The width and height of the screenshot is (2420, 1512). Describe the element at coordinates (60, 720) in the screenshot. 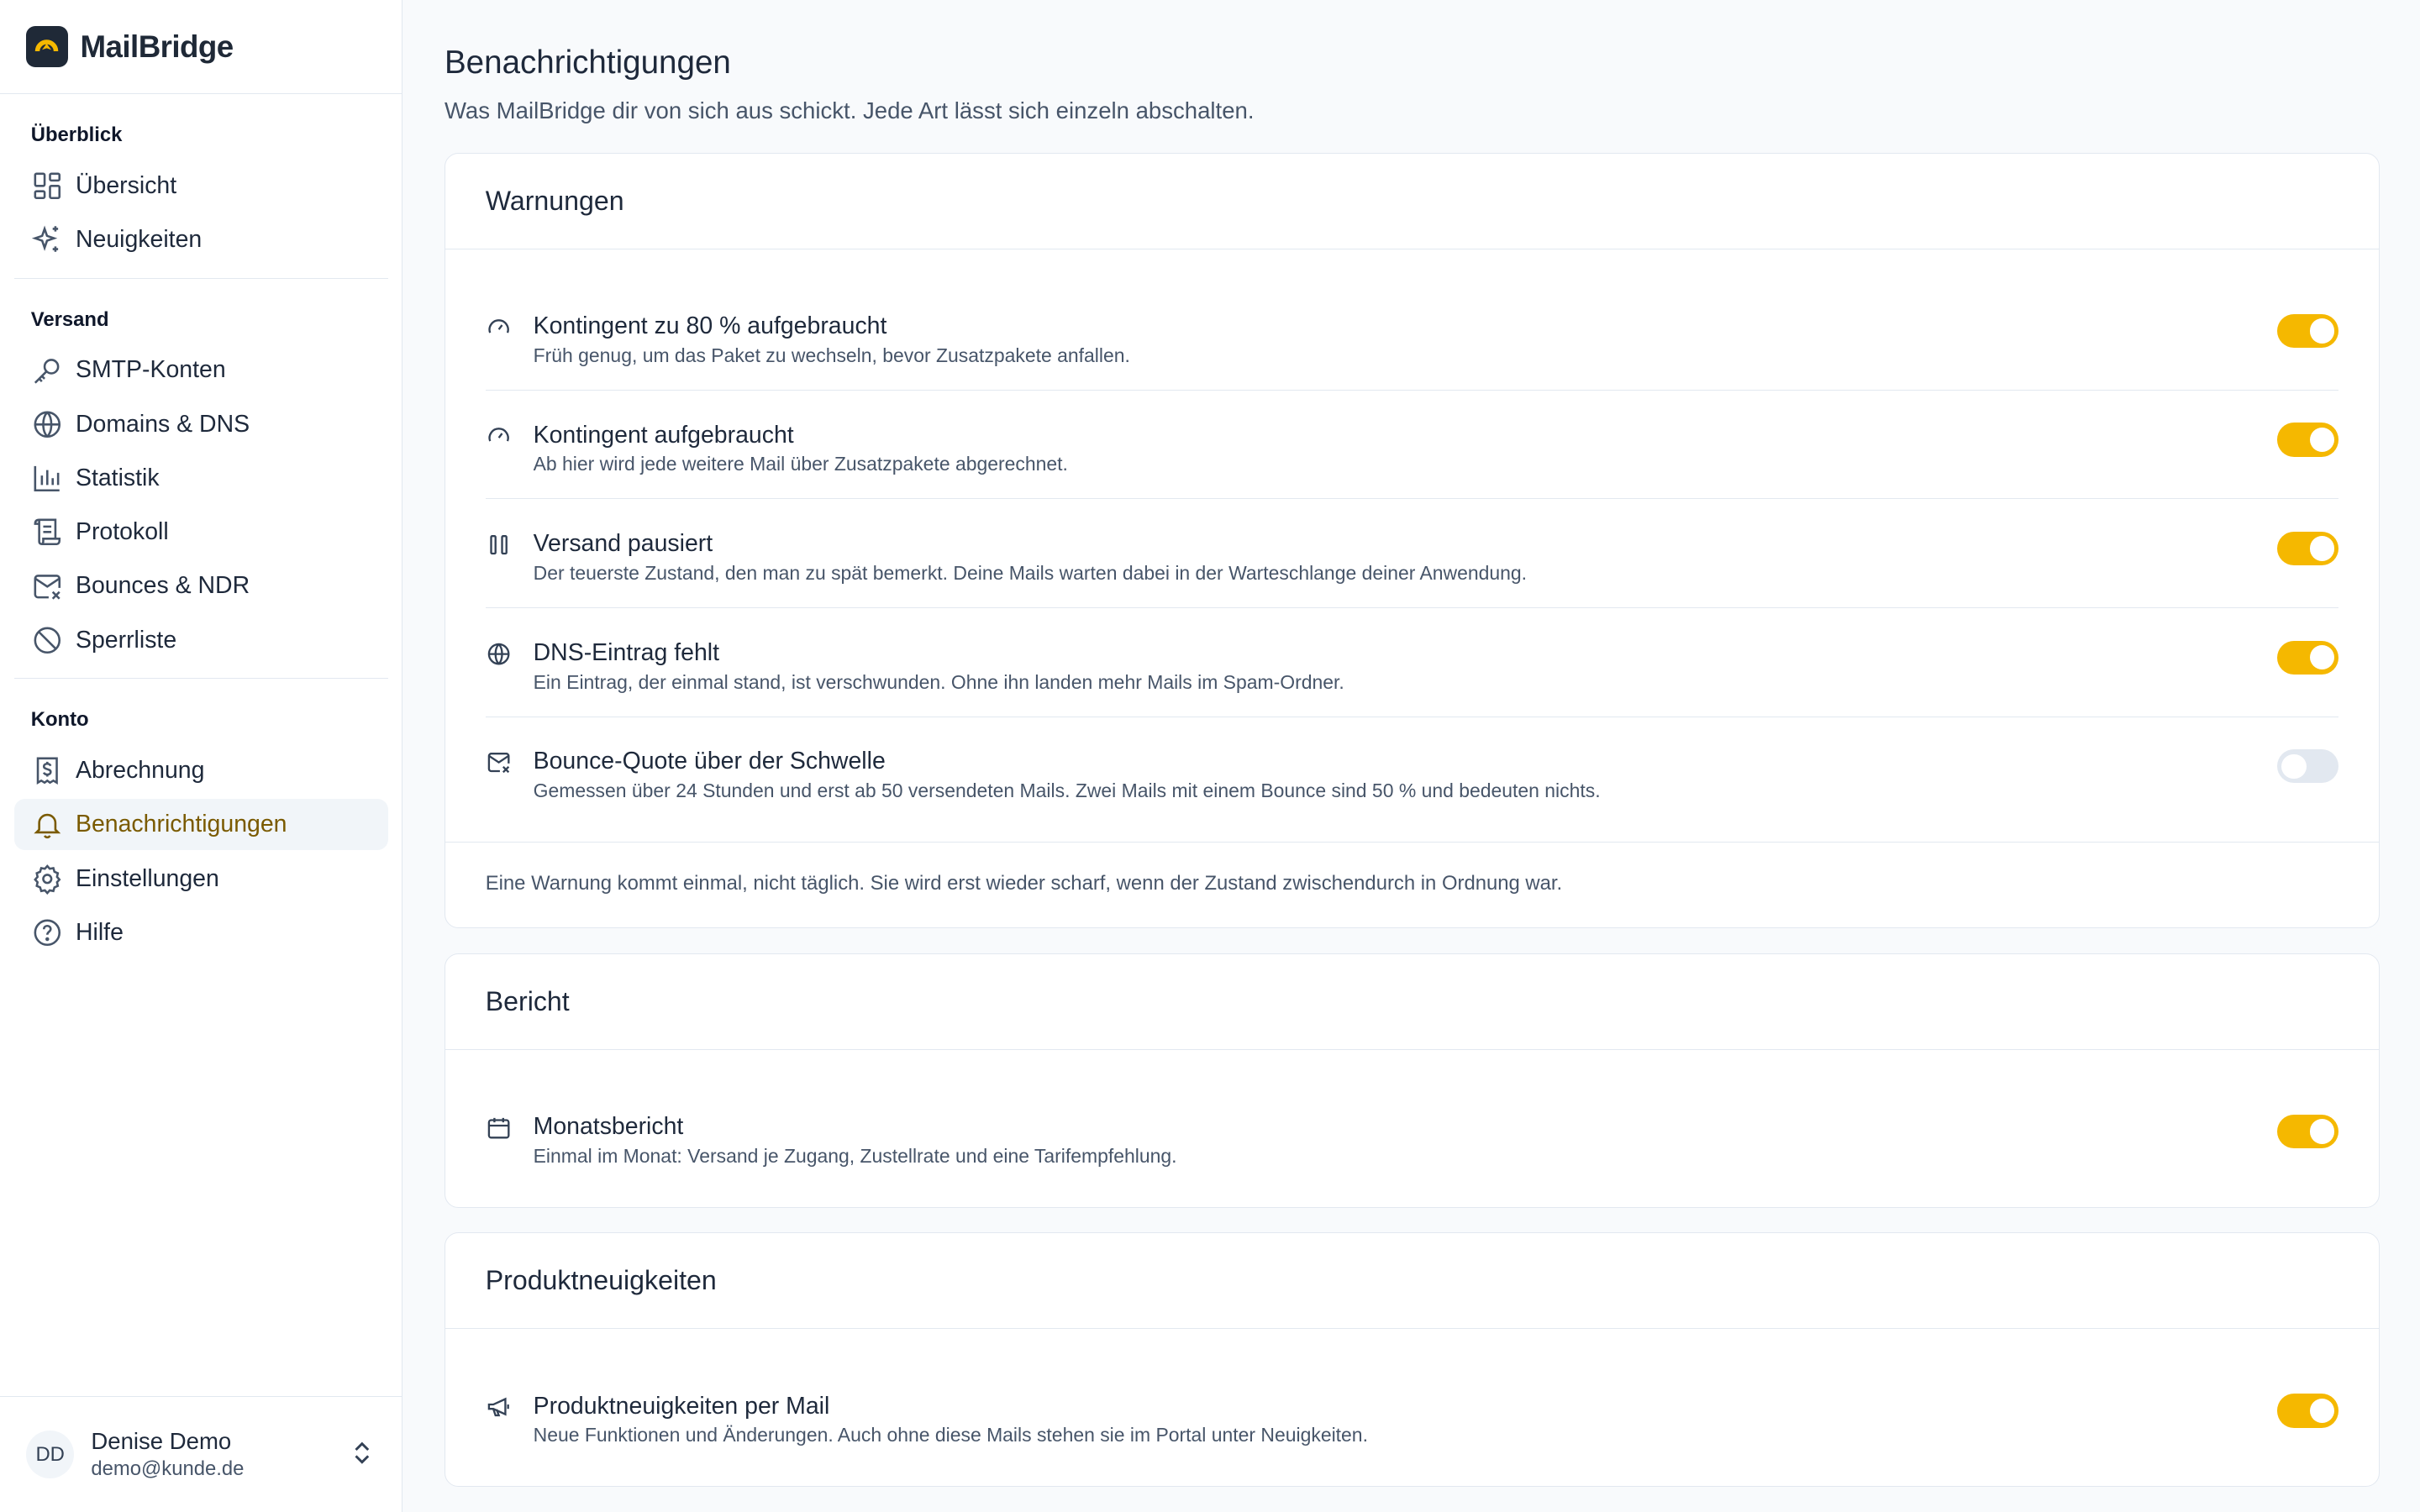

I see `nav-heading: Konto` at that location.